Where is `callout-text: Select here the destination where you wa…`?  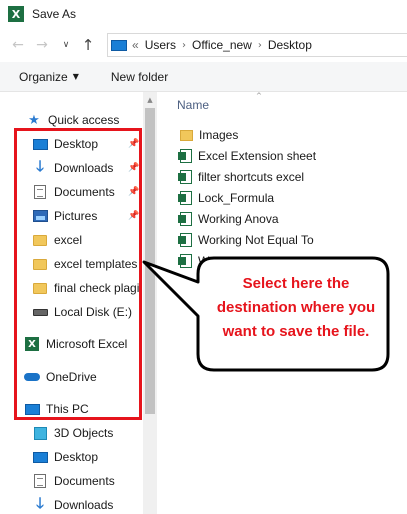 callout-text: Select here the destination where you wa… is located at coordinates (296, 307).